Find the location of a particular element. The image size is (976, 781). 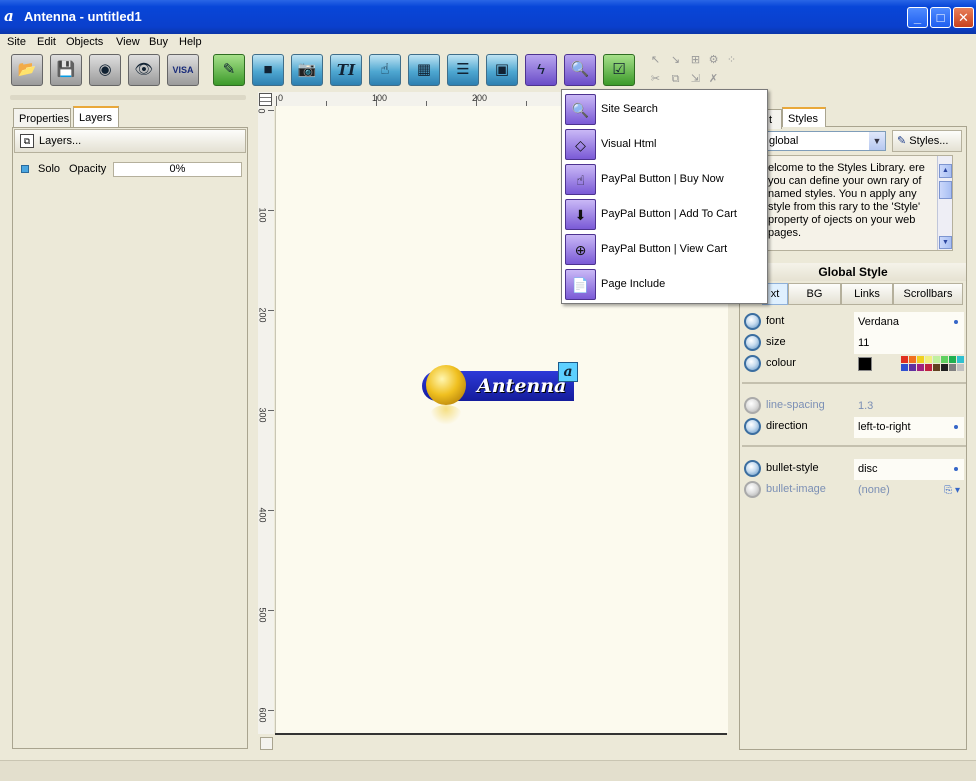

paste-icon: ⇲ is located at coordinates (695, 79).